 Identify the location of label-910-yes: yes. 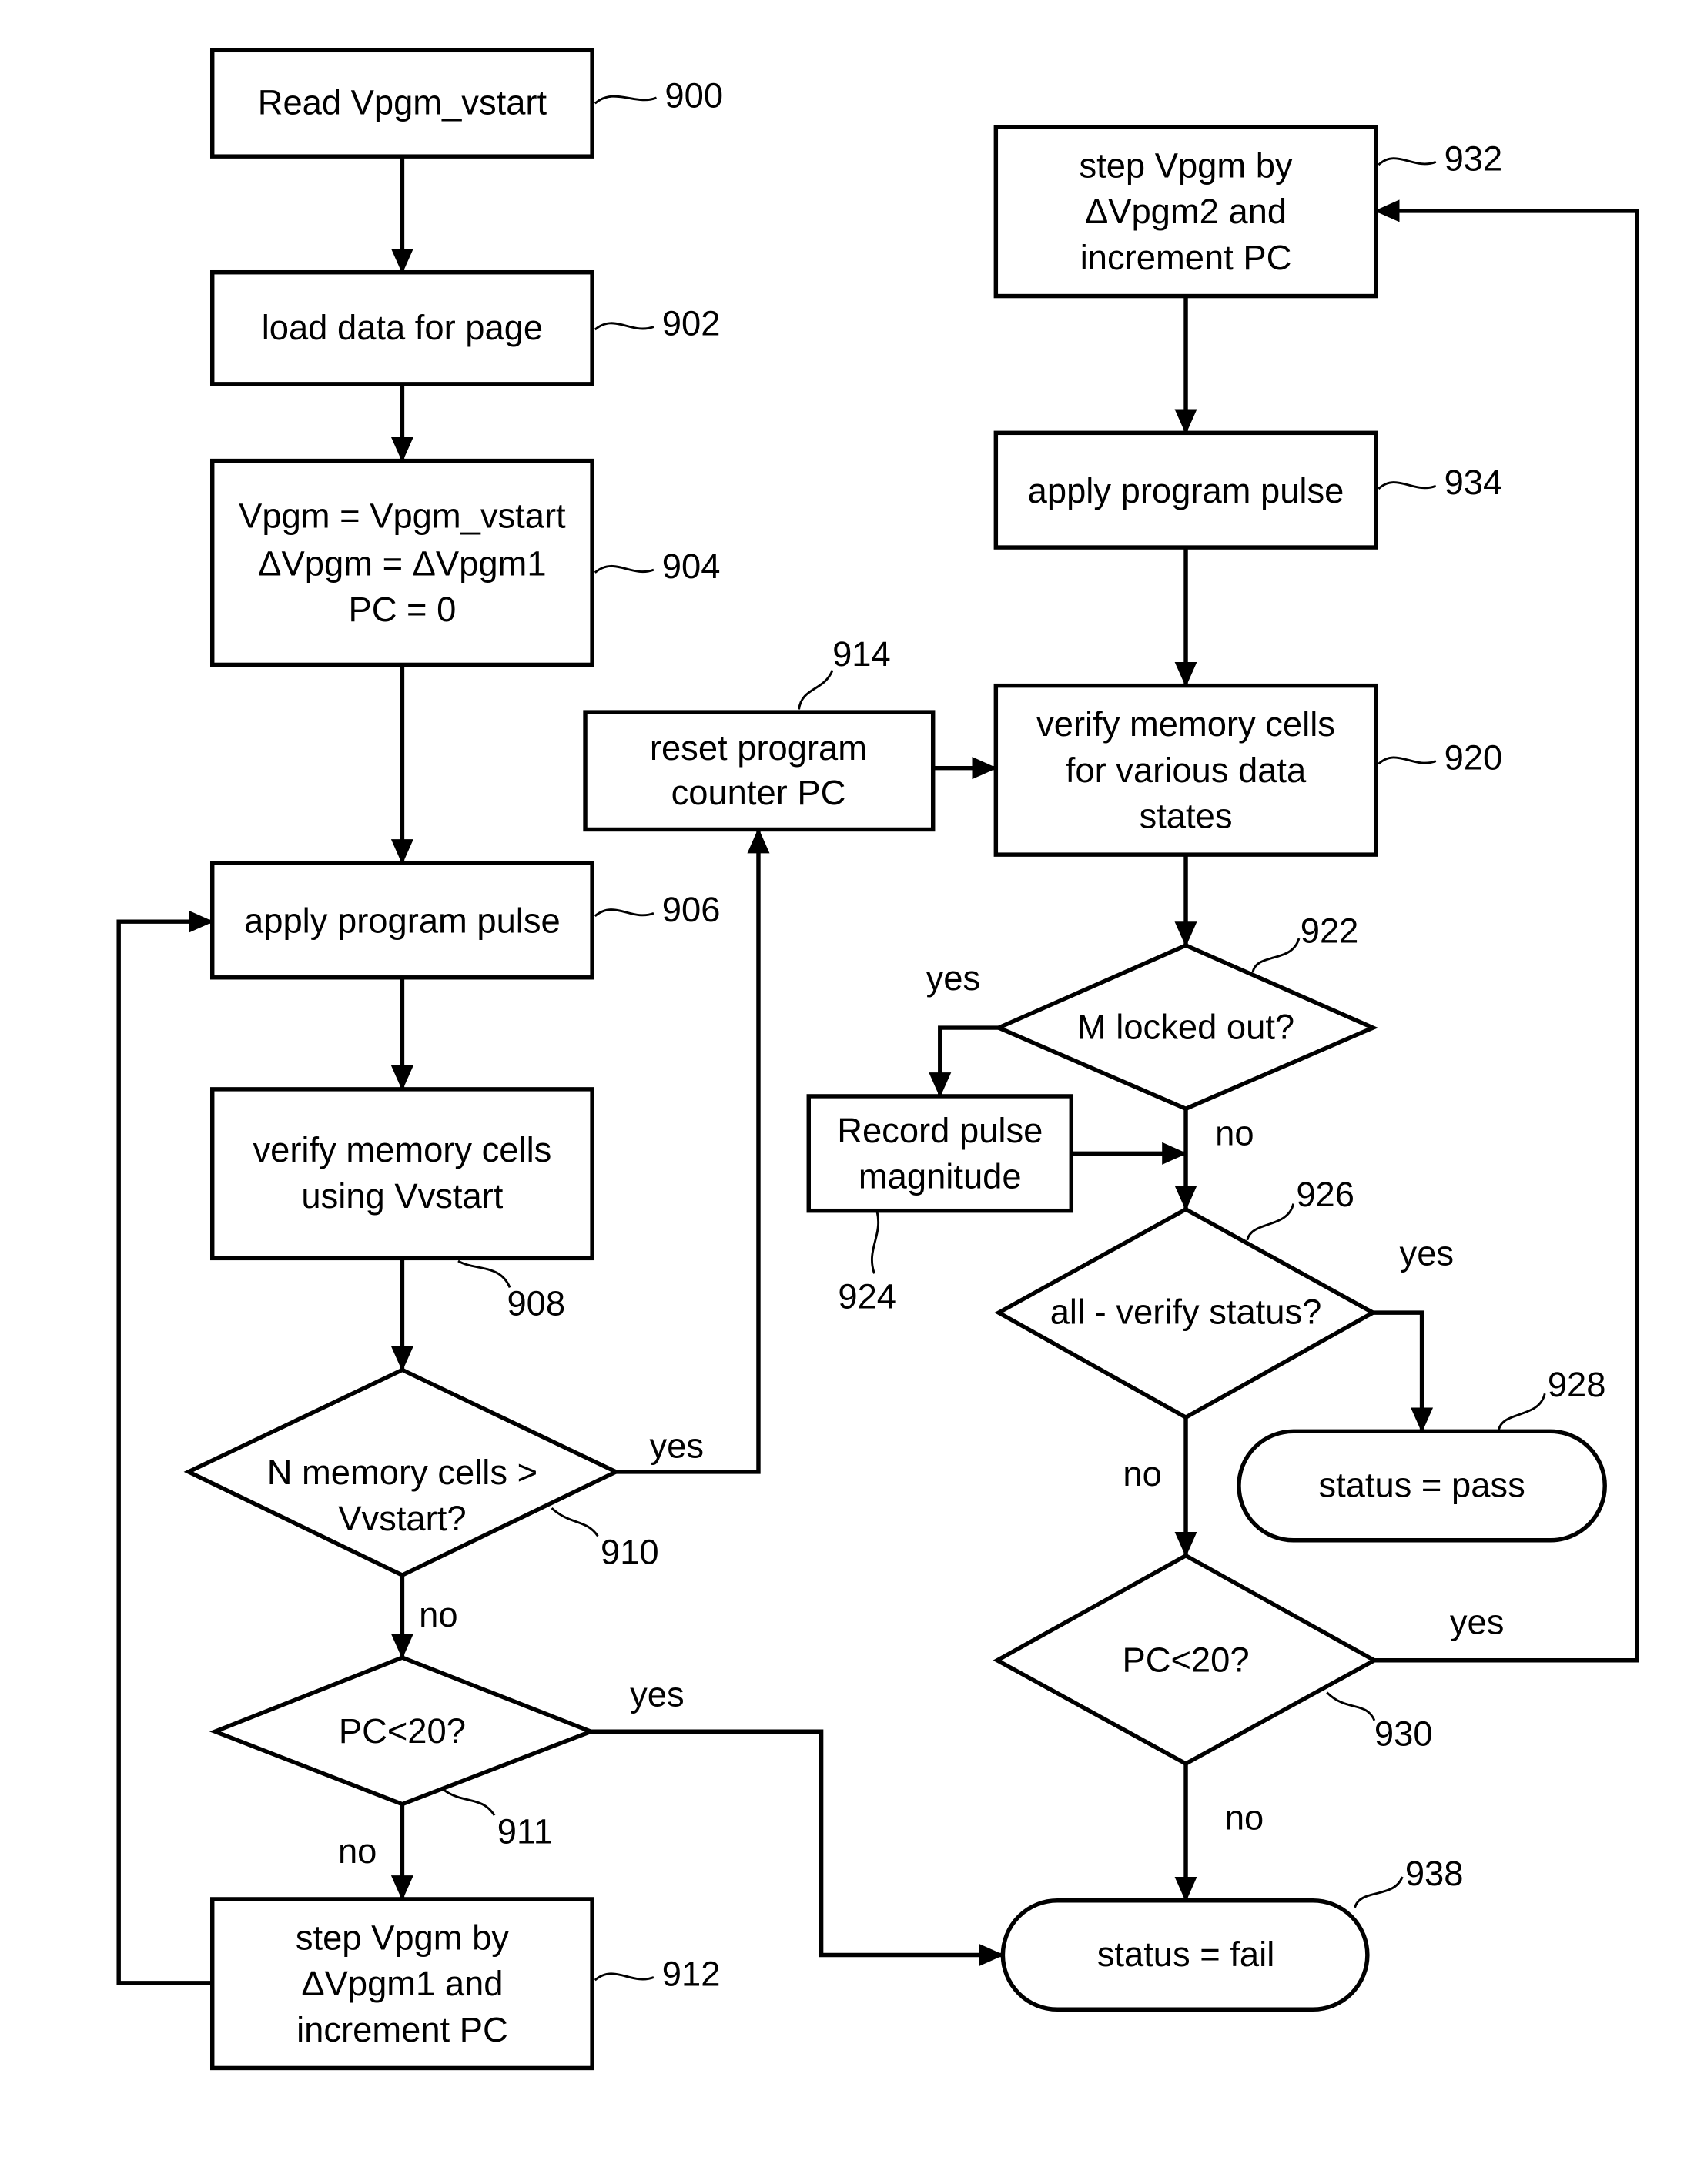
(676, 1446).